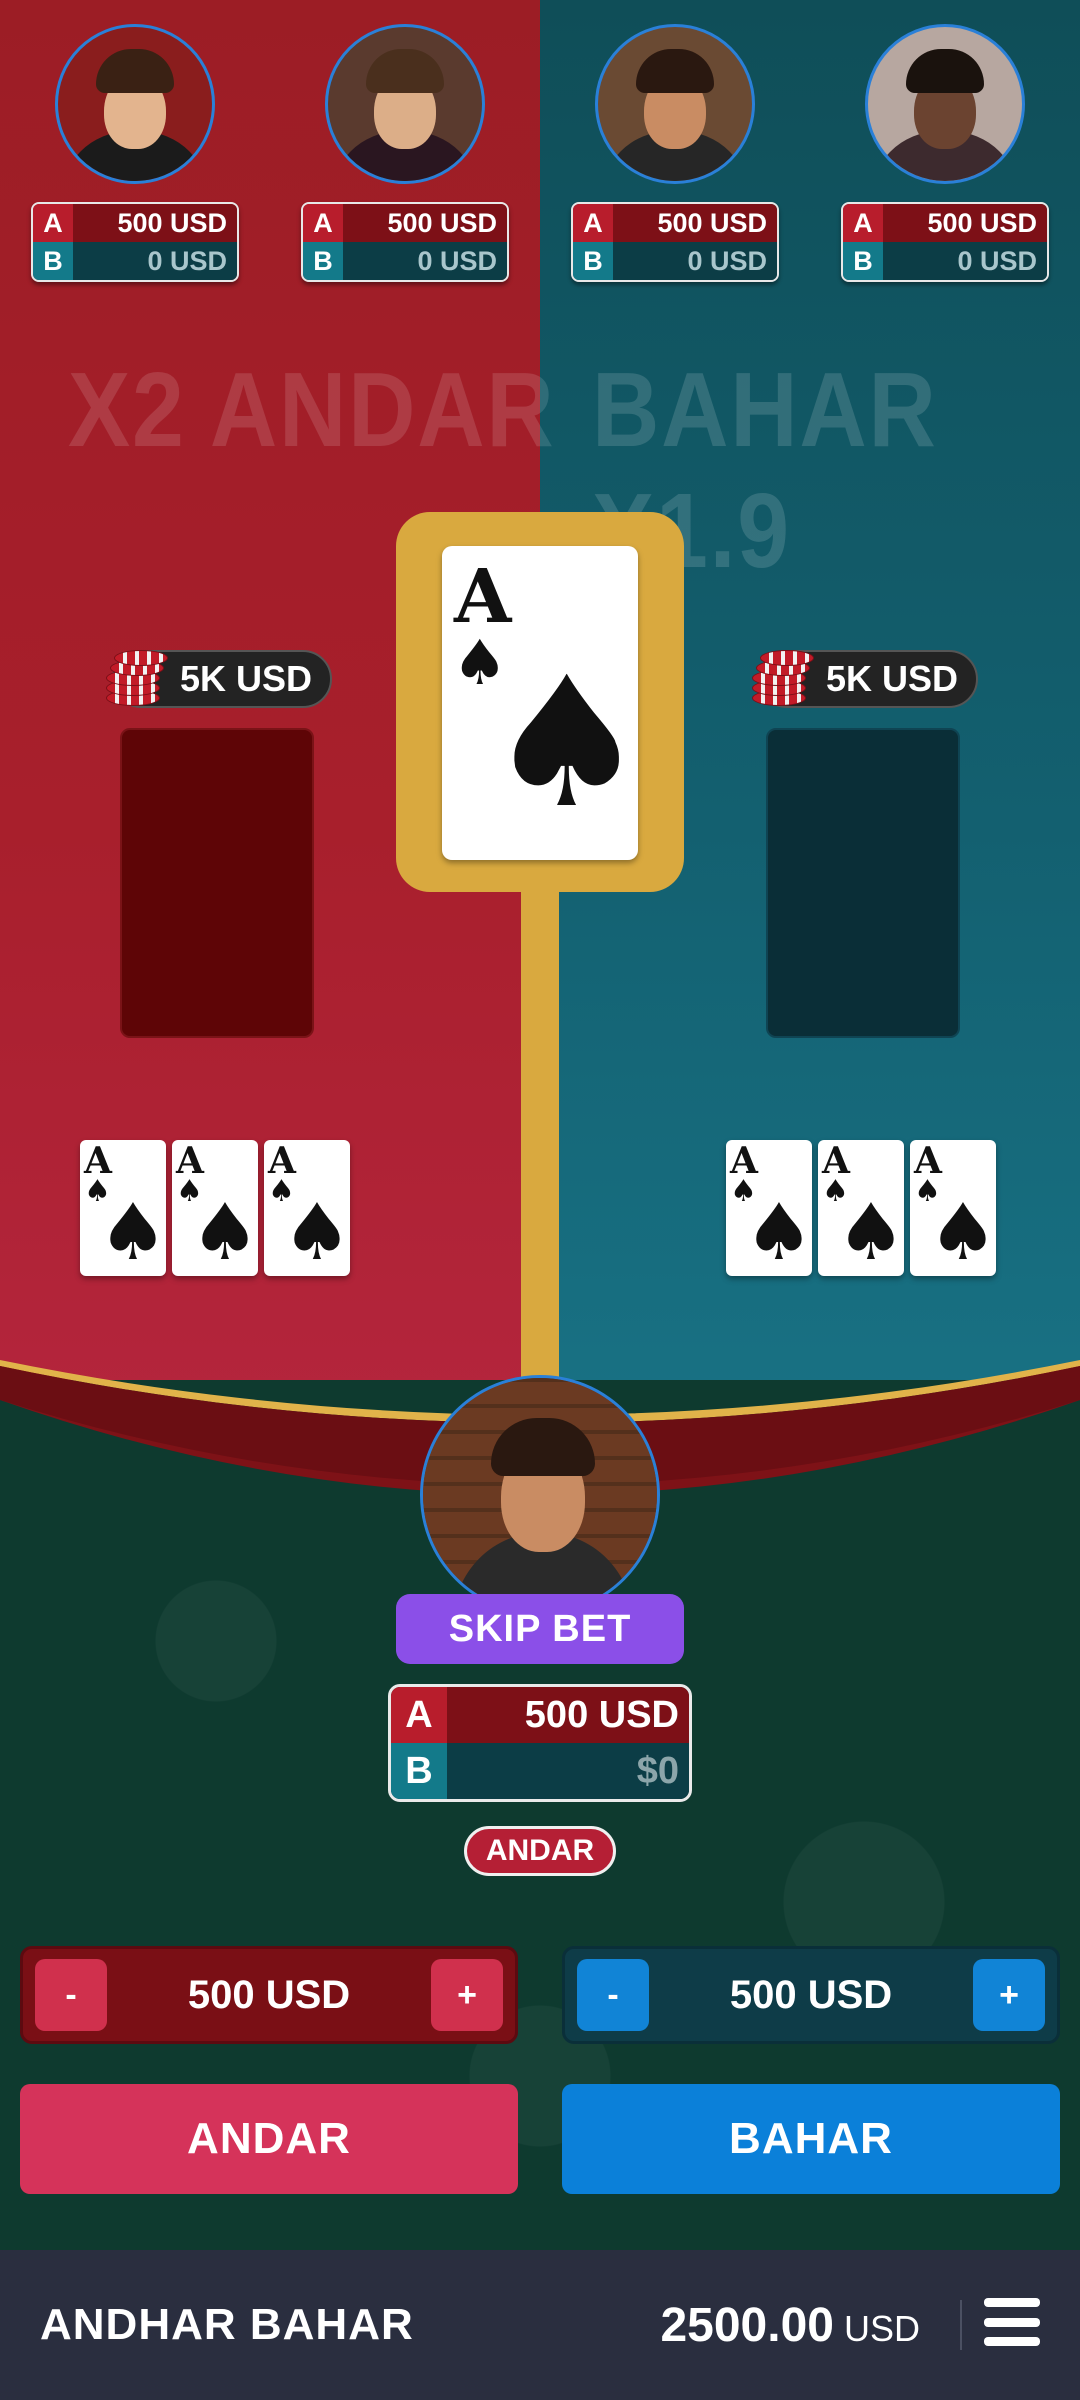 This screenshot has height=2400, width=1080. Describe the element at coordinates (227, 2324) in the screenshot. I see `game-title: ANDHAR BAHAR` at that location.